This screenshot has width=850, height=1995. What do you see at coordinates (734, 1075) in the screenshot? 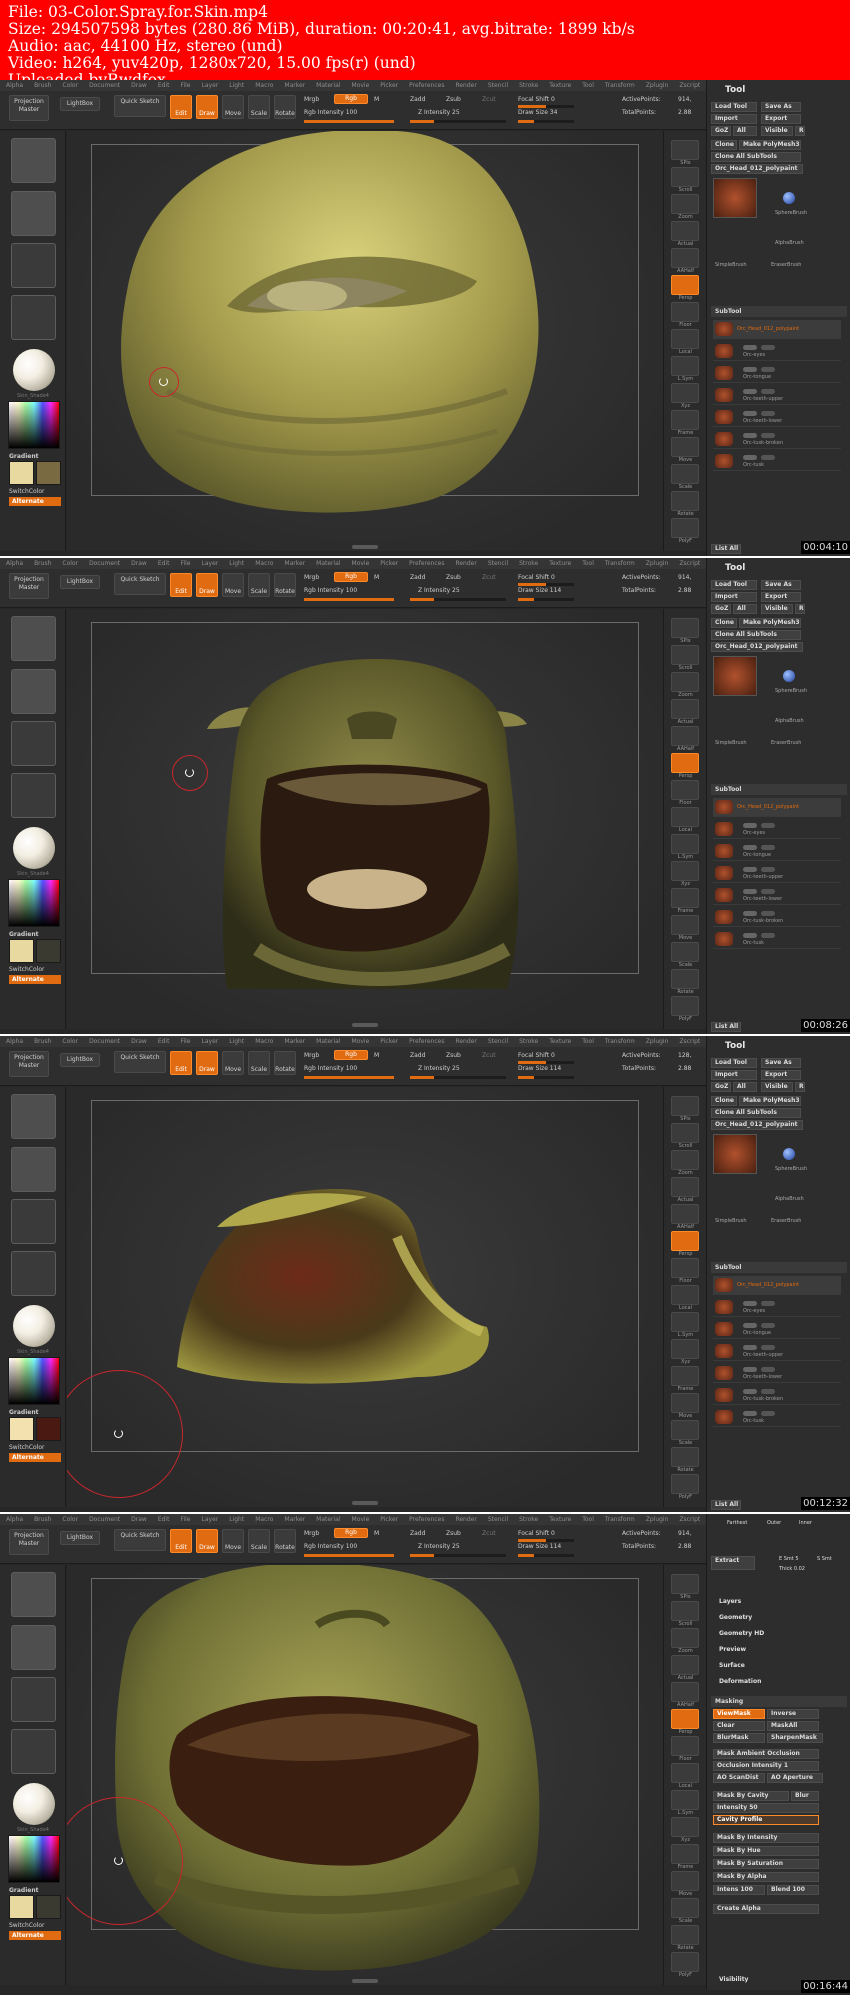
I see `import-button: Import` at bounding box center [734, 1075].